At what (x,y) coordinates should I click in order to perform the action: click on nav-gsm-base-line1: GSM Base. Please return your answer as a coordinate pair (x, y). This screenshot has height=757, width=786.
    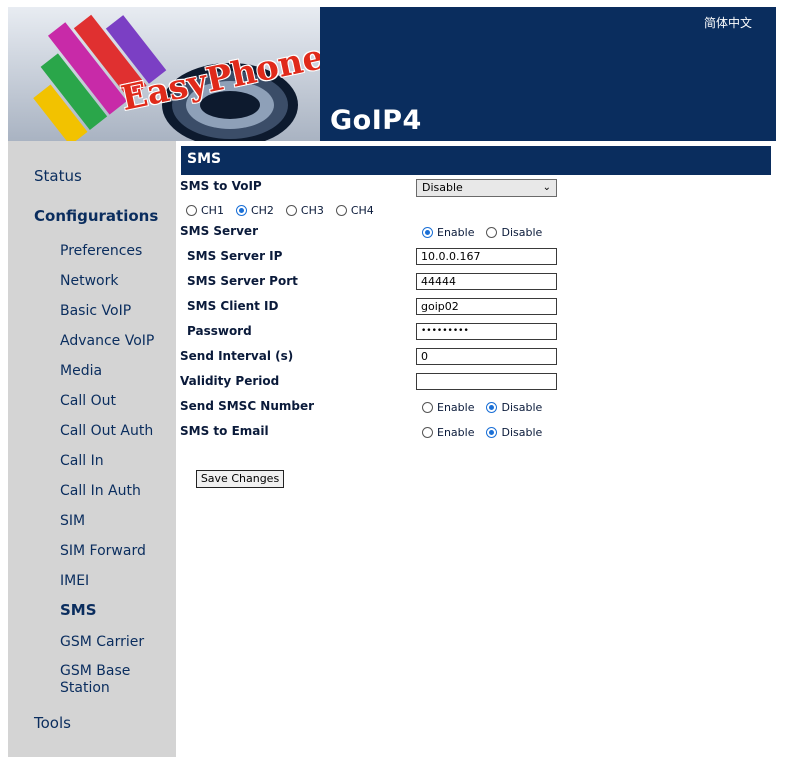
    Looking at the image, I should click on (95, 671).